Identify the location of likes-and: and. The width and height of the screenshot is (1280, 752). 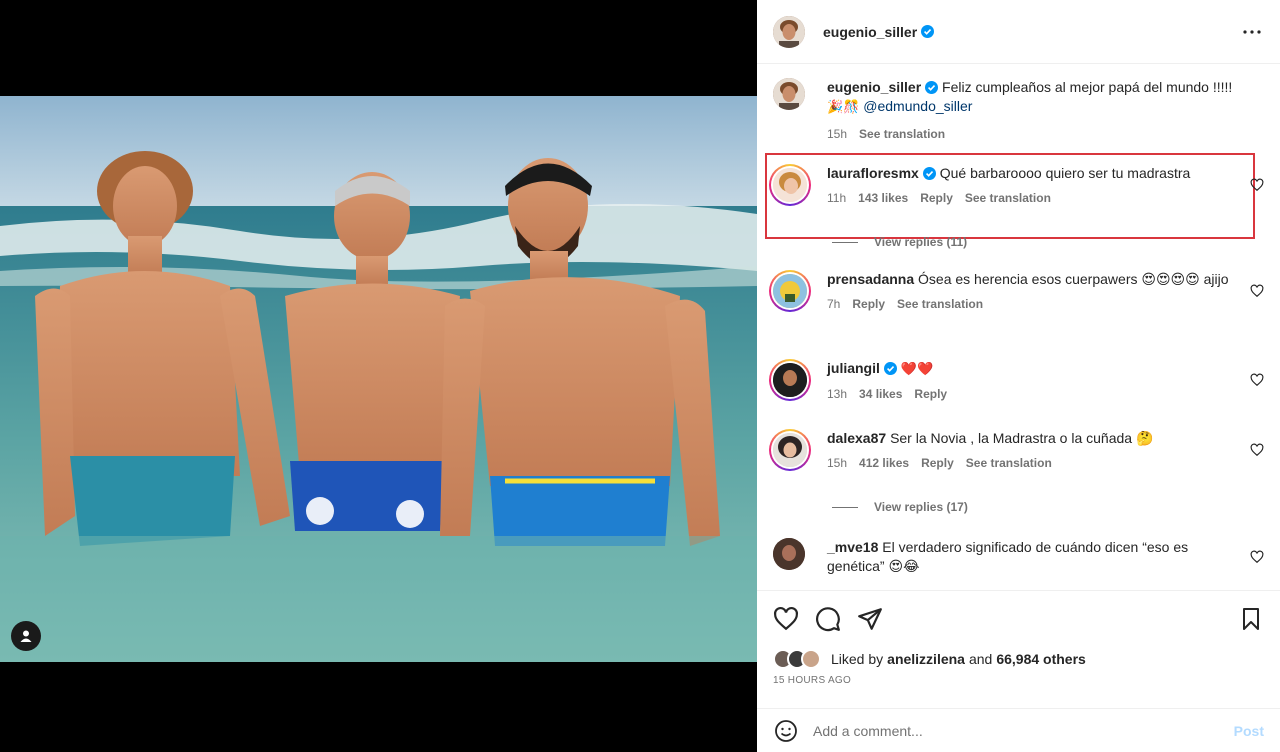
(980, 659).